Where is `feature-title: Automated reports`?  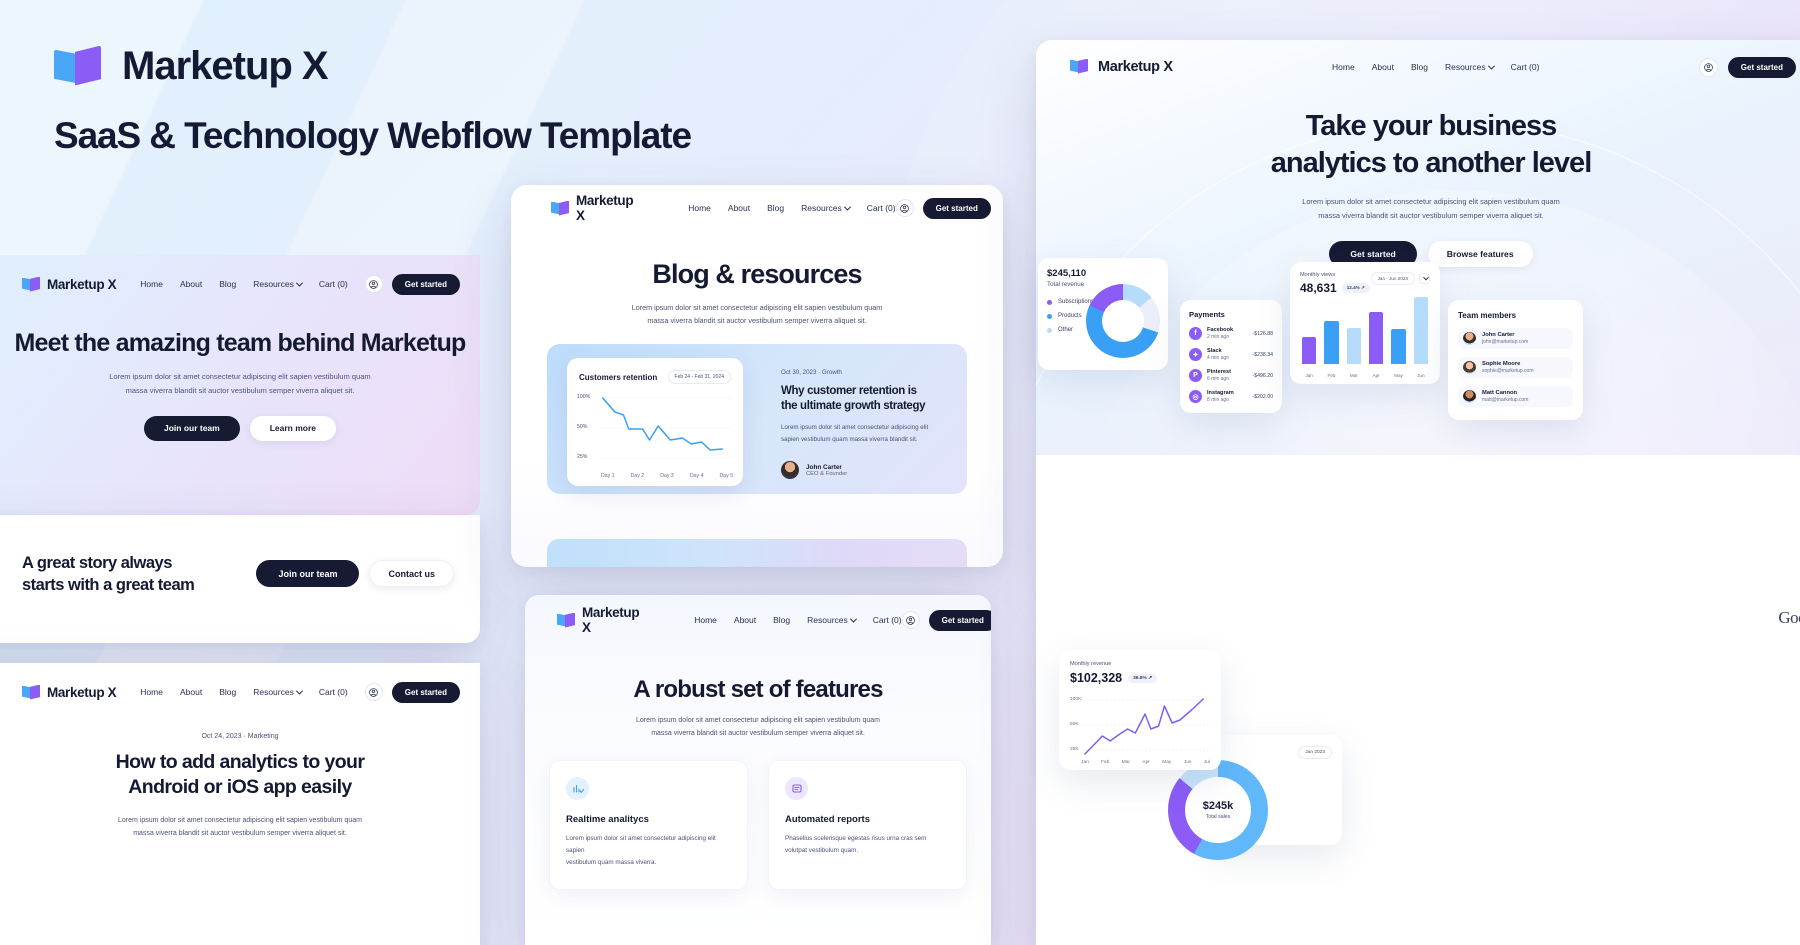
feature-title: Automated reports is located at coordinates (827, 819).